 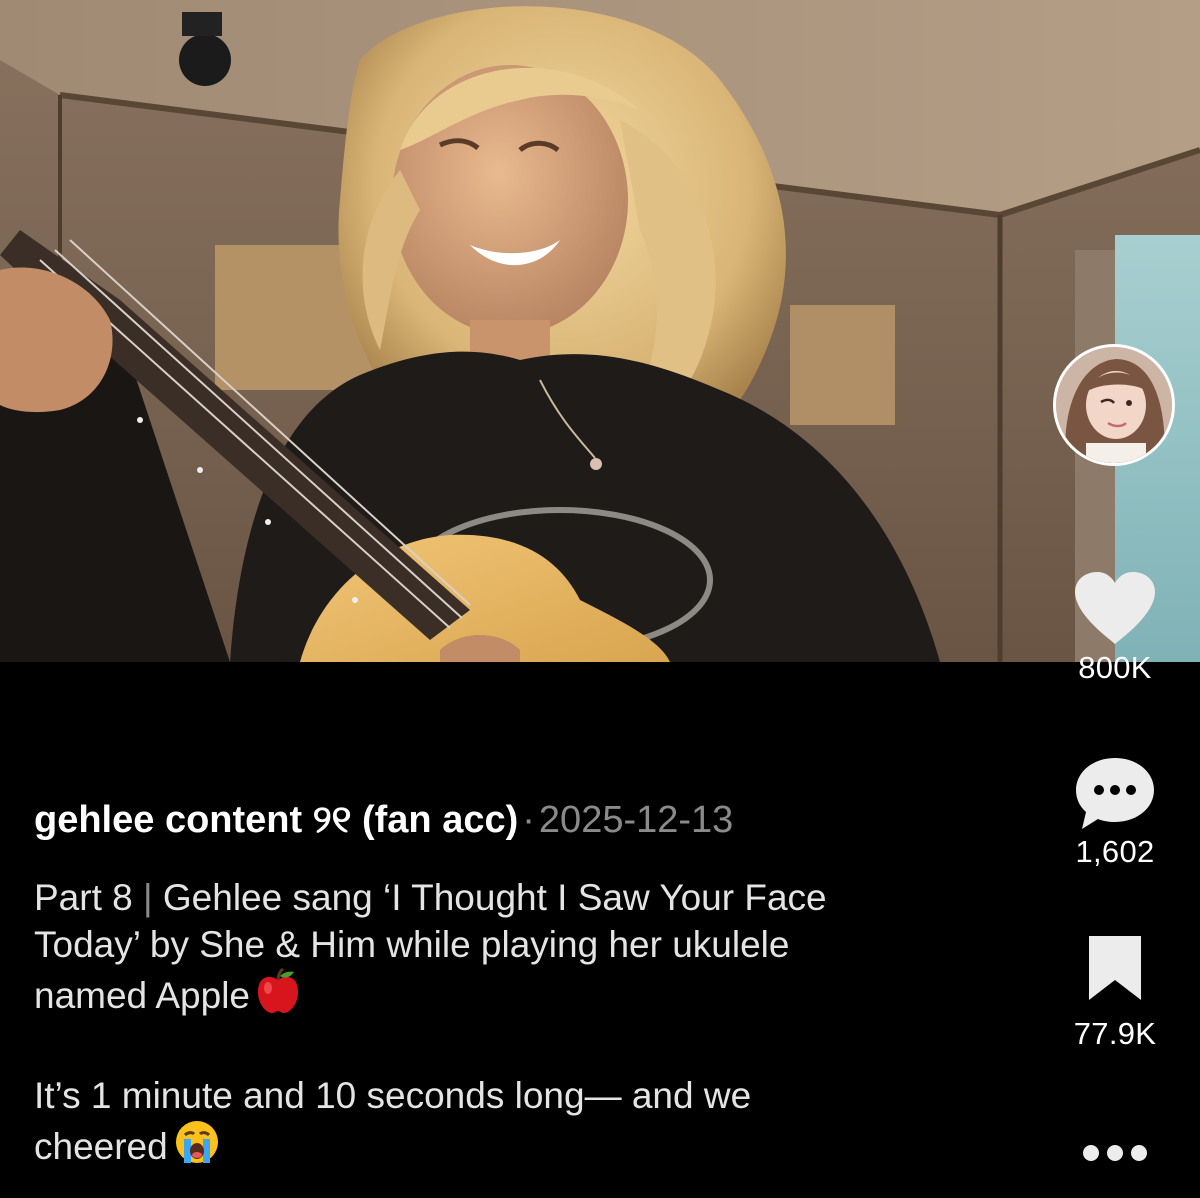 I want to click on heart-icon, so click(x=1115, y=608).